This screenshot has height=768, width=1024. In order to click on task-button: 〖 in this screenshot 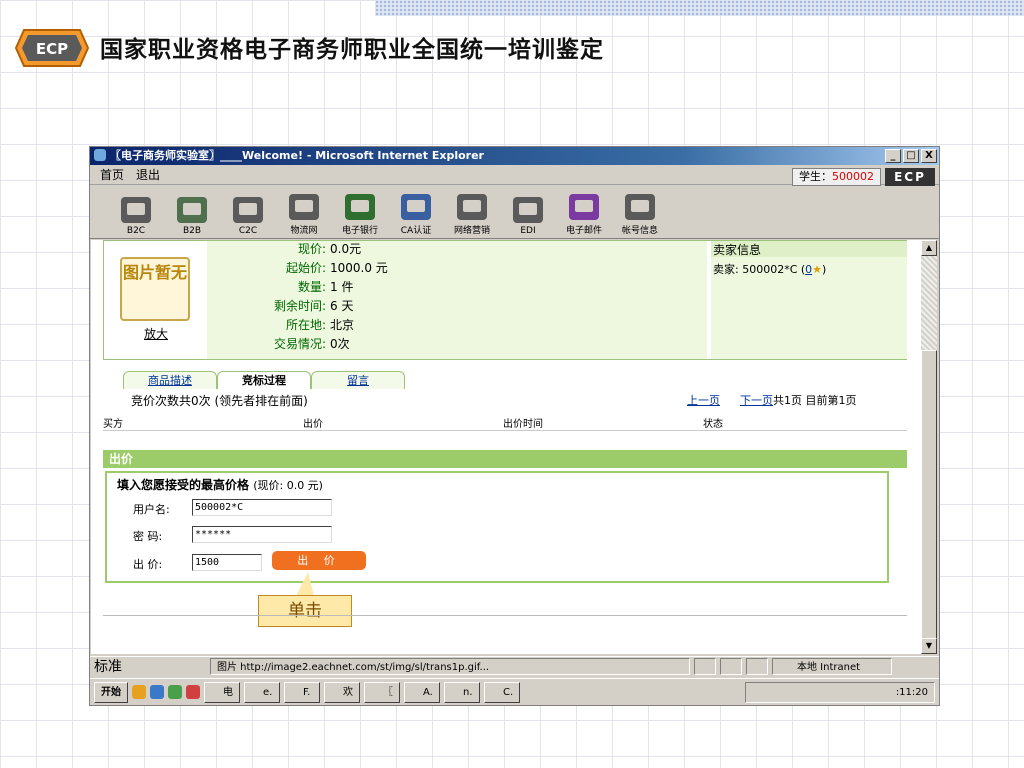, I will do `click(382, 692)`.